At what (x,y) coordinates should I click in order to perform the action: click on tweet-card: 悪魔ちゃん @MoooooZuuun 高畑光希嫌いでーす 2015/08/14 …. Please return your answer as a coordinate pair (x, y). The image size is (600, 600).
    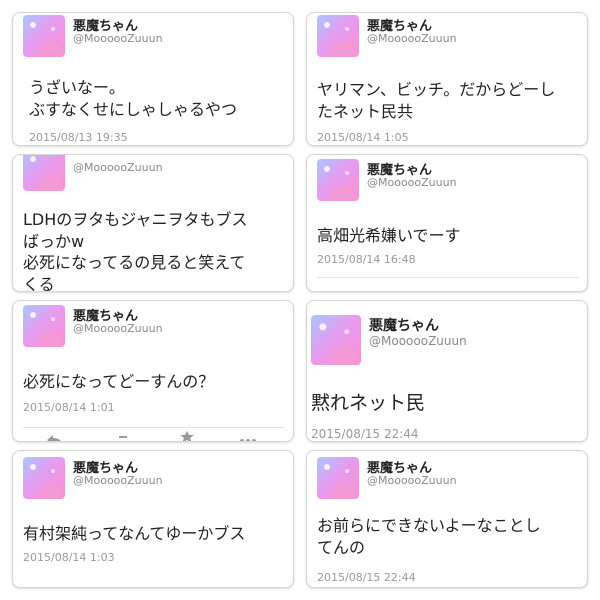
    Looking at the image, I should click on (447, 223).